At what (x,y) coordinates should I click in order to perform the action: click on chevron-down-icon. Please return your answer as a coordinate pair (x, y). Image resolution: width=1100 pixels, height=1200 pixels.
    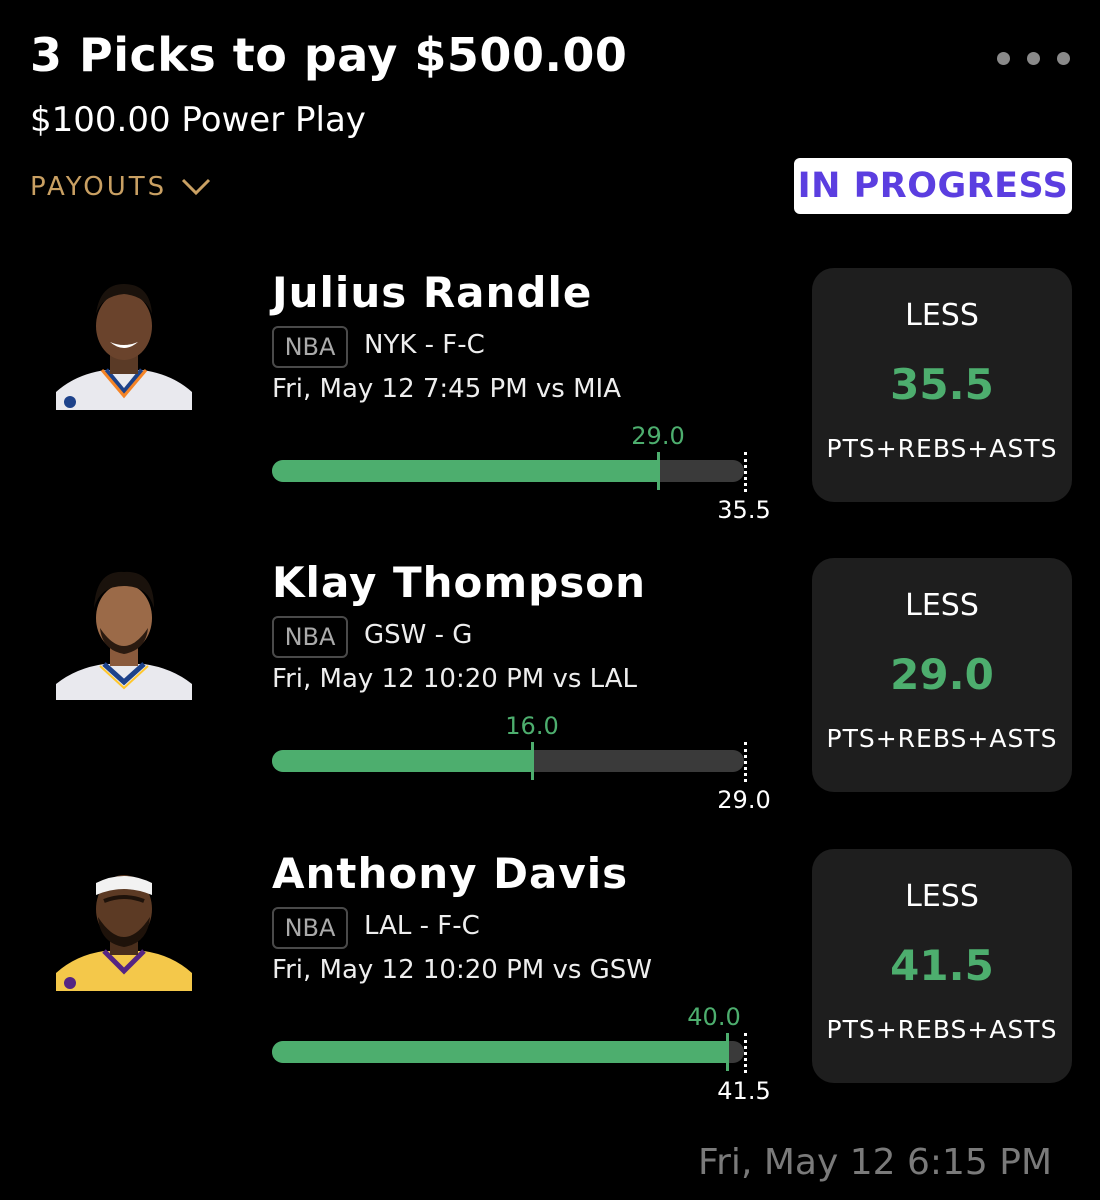
    Looking at the image, I should click on (196, 187).